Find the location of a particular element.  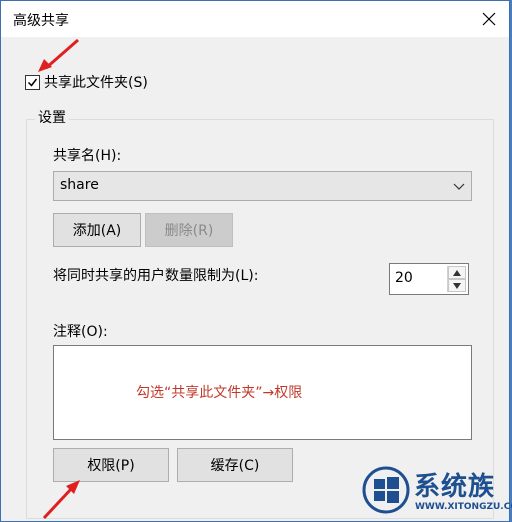

checkbox-box is located at coordinates (32, 82).